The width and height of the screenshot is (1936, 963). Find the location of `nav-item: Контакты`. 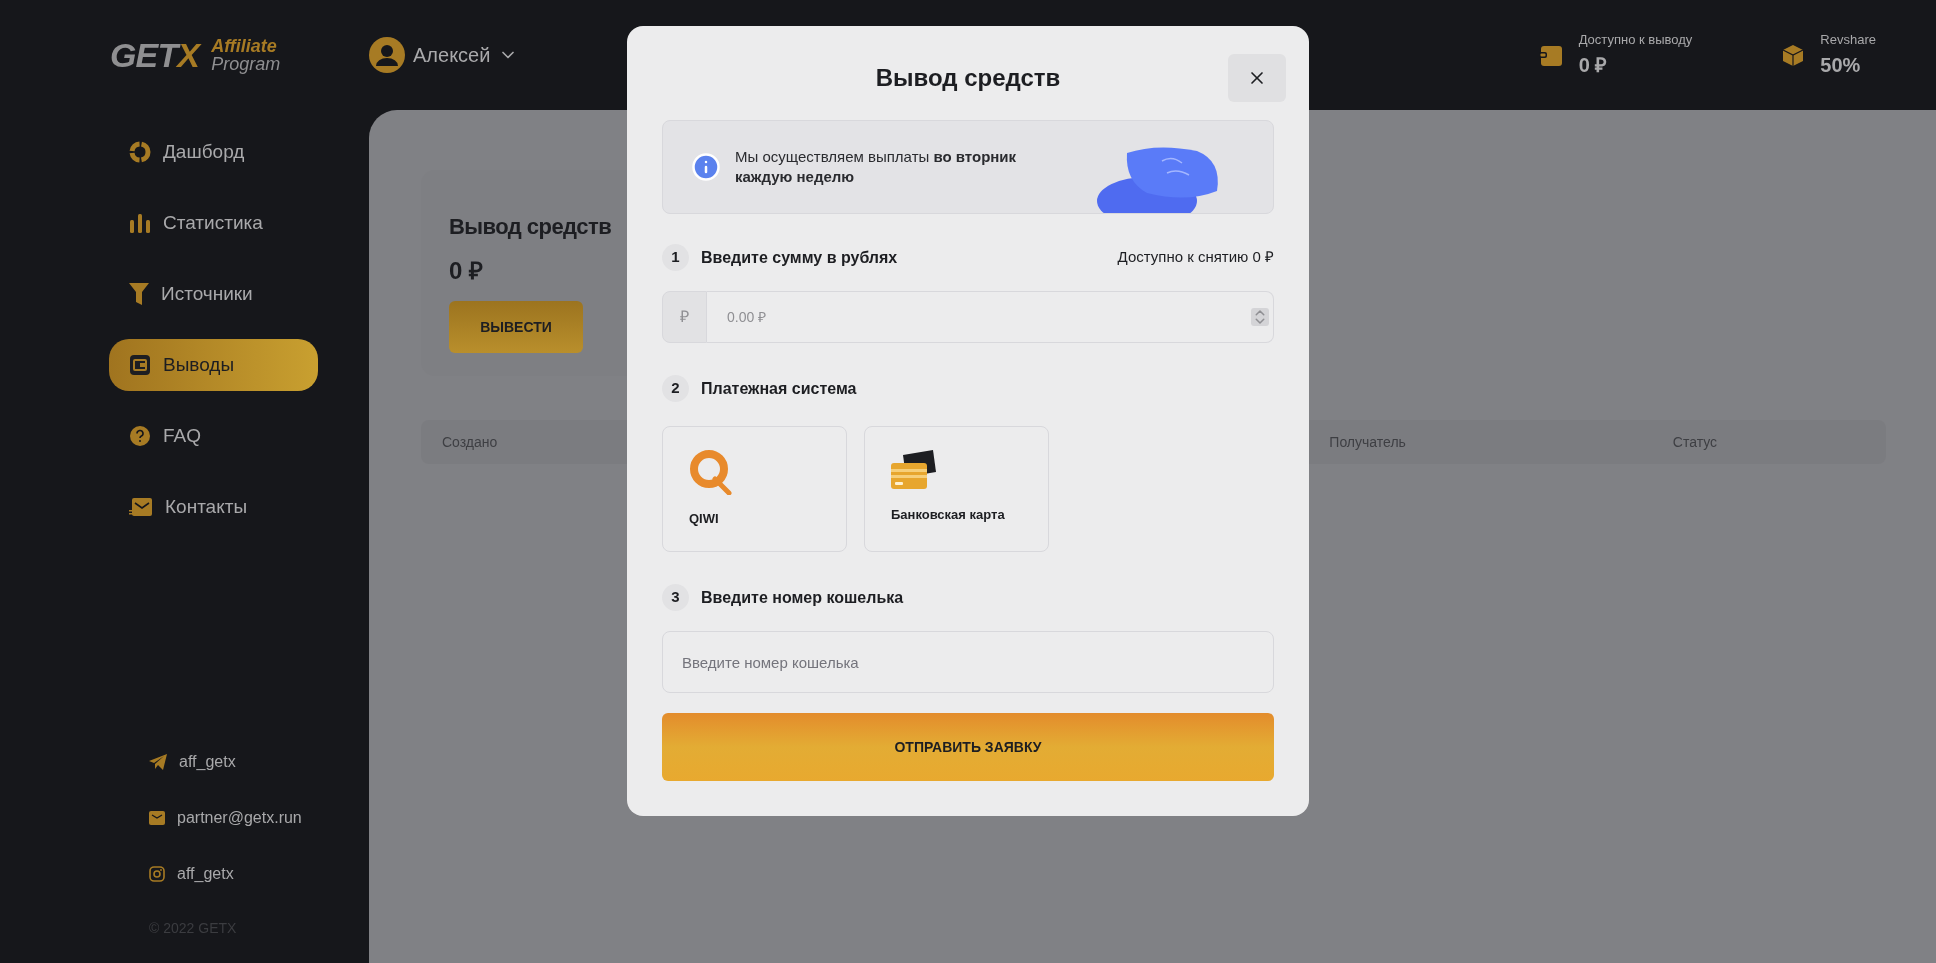

nav-item: Контакты is located at coordinates (213, 507).